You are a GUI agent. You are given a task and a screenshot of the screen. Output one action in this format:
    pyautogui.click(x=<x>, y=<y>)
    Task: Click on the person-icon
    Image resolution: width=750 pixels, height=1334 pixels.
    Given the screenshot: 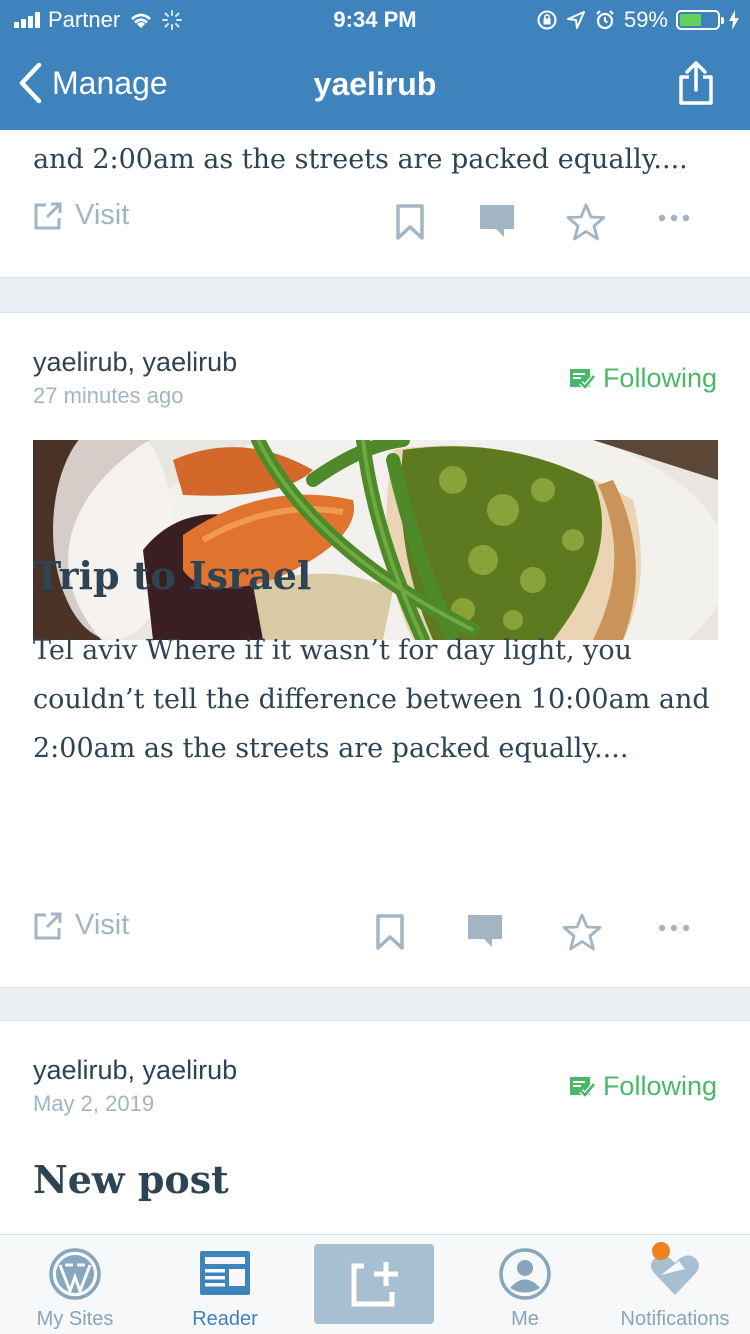 What is the action you would take?
    pyautogui.click(x=525, y=1274)
    